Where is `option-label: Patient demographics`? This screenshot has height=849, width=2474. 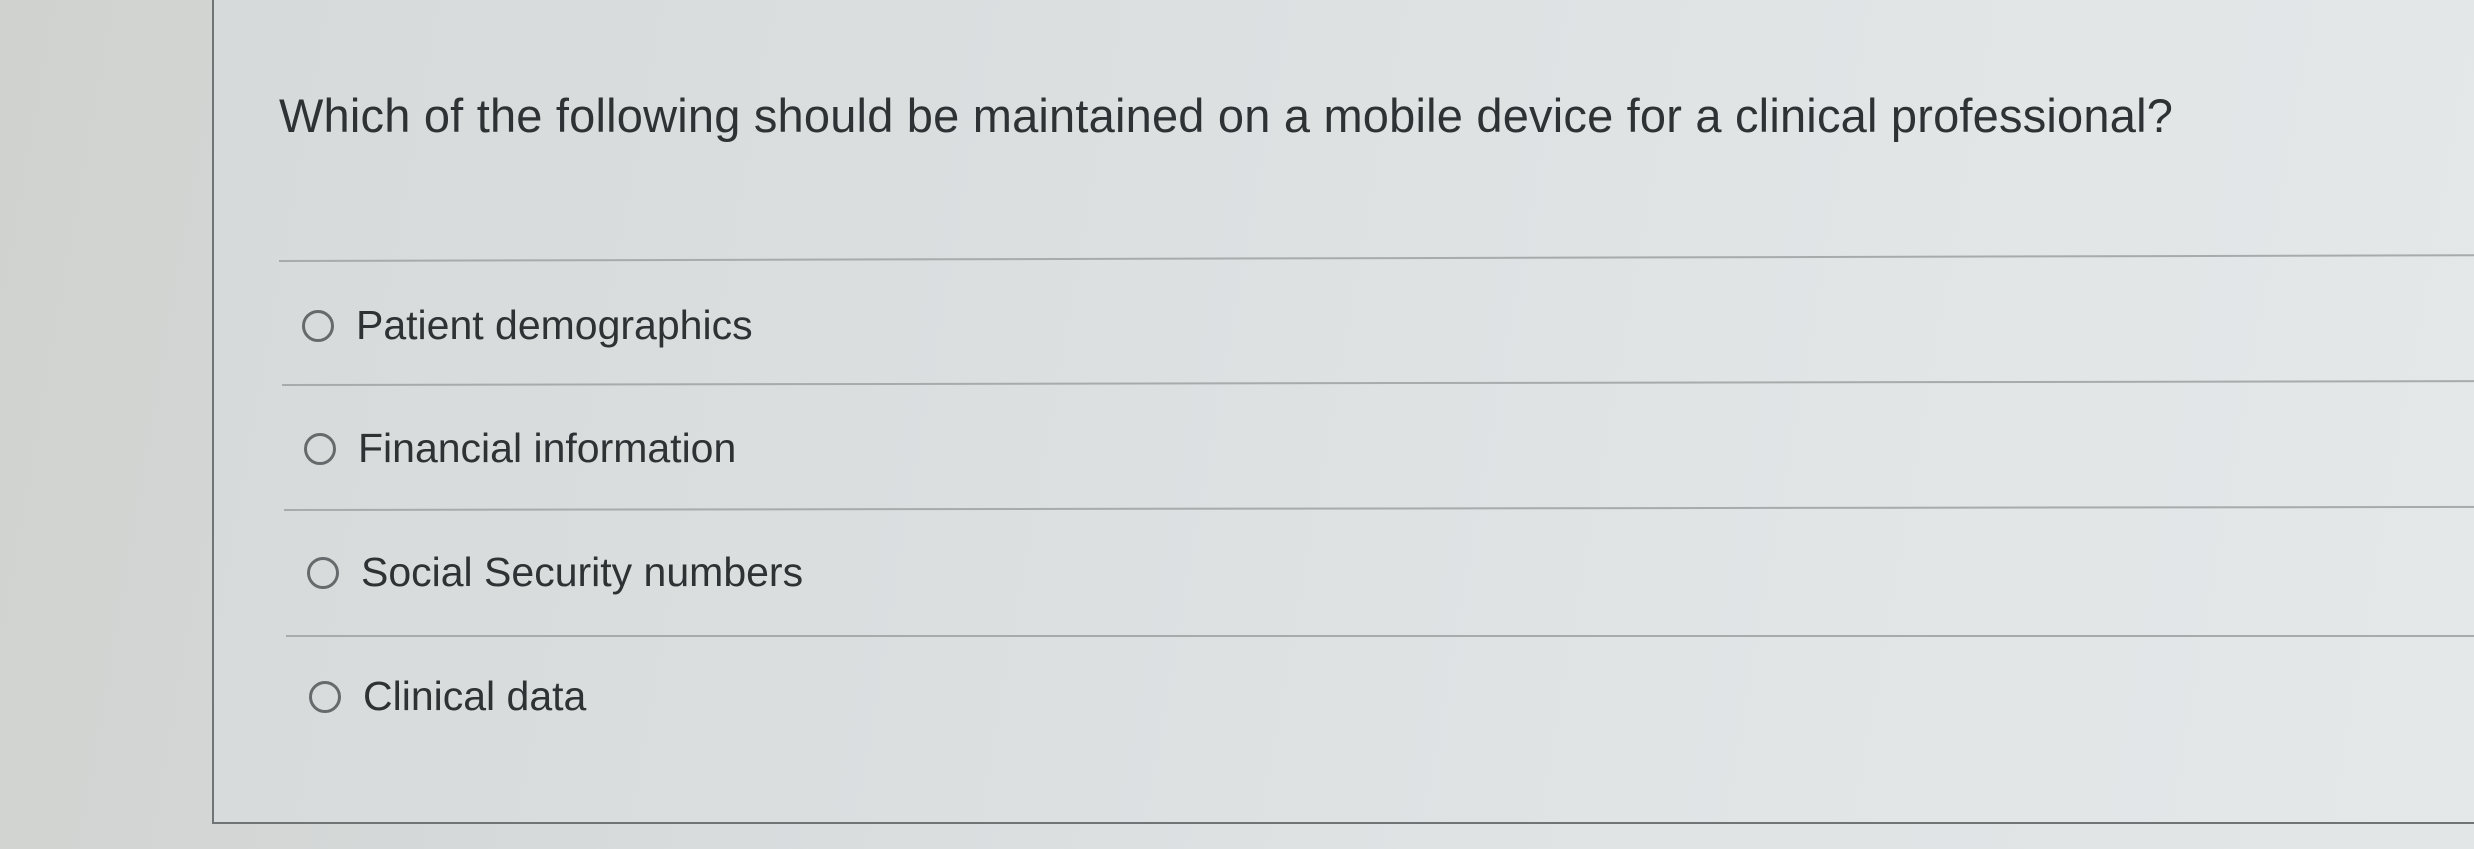 option-label: Patient demographics is located at coordinates (554, 325).